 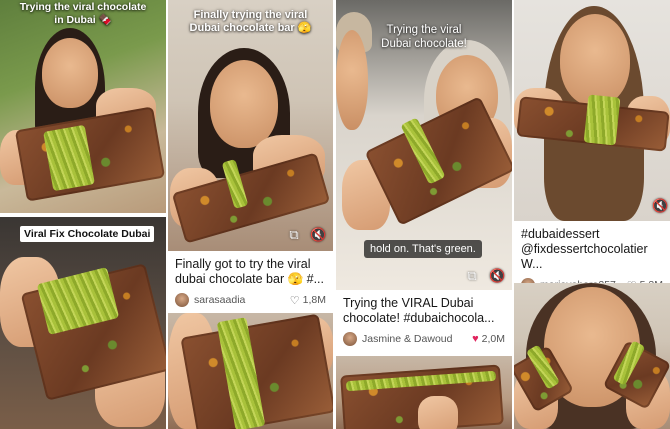 What do you see at coordinates (493, 339) in the screenshot?
I see `like-count: 2,0M` at bounding box center [493, 339].